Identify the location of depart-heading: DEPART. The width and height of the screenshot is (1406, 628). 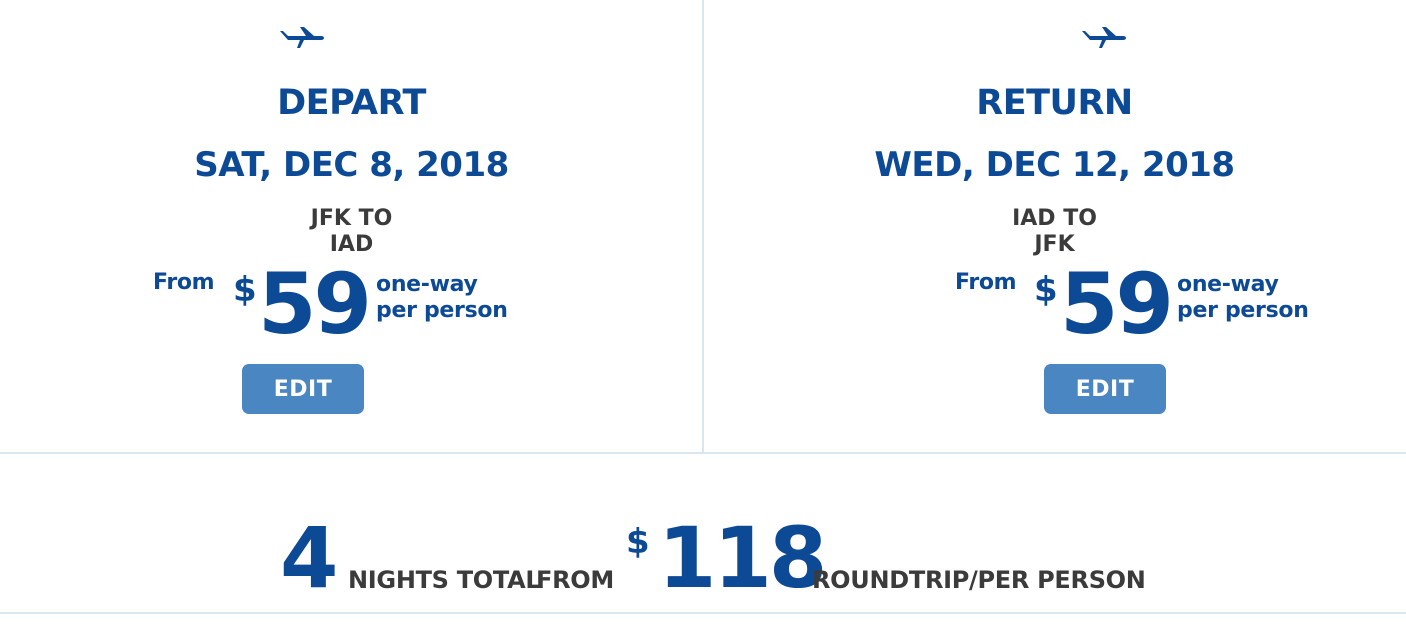
(351, 103).